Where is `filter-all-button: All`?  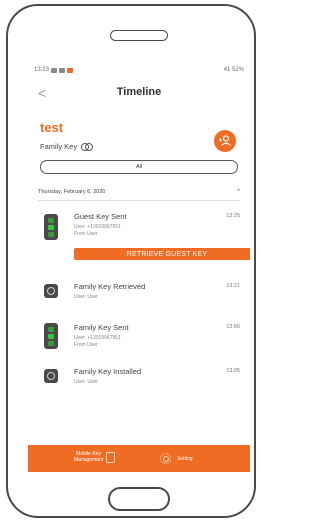 filter-all-button: All is located at coordinates (139, 167).